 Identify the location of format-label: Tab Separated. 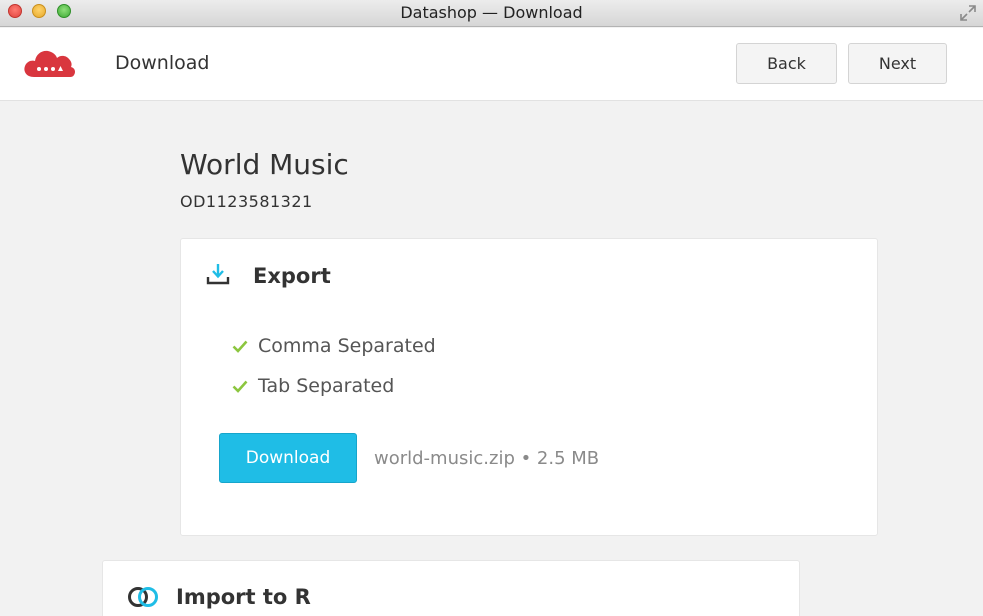
(326, 386).